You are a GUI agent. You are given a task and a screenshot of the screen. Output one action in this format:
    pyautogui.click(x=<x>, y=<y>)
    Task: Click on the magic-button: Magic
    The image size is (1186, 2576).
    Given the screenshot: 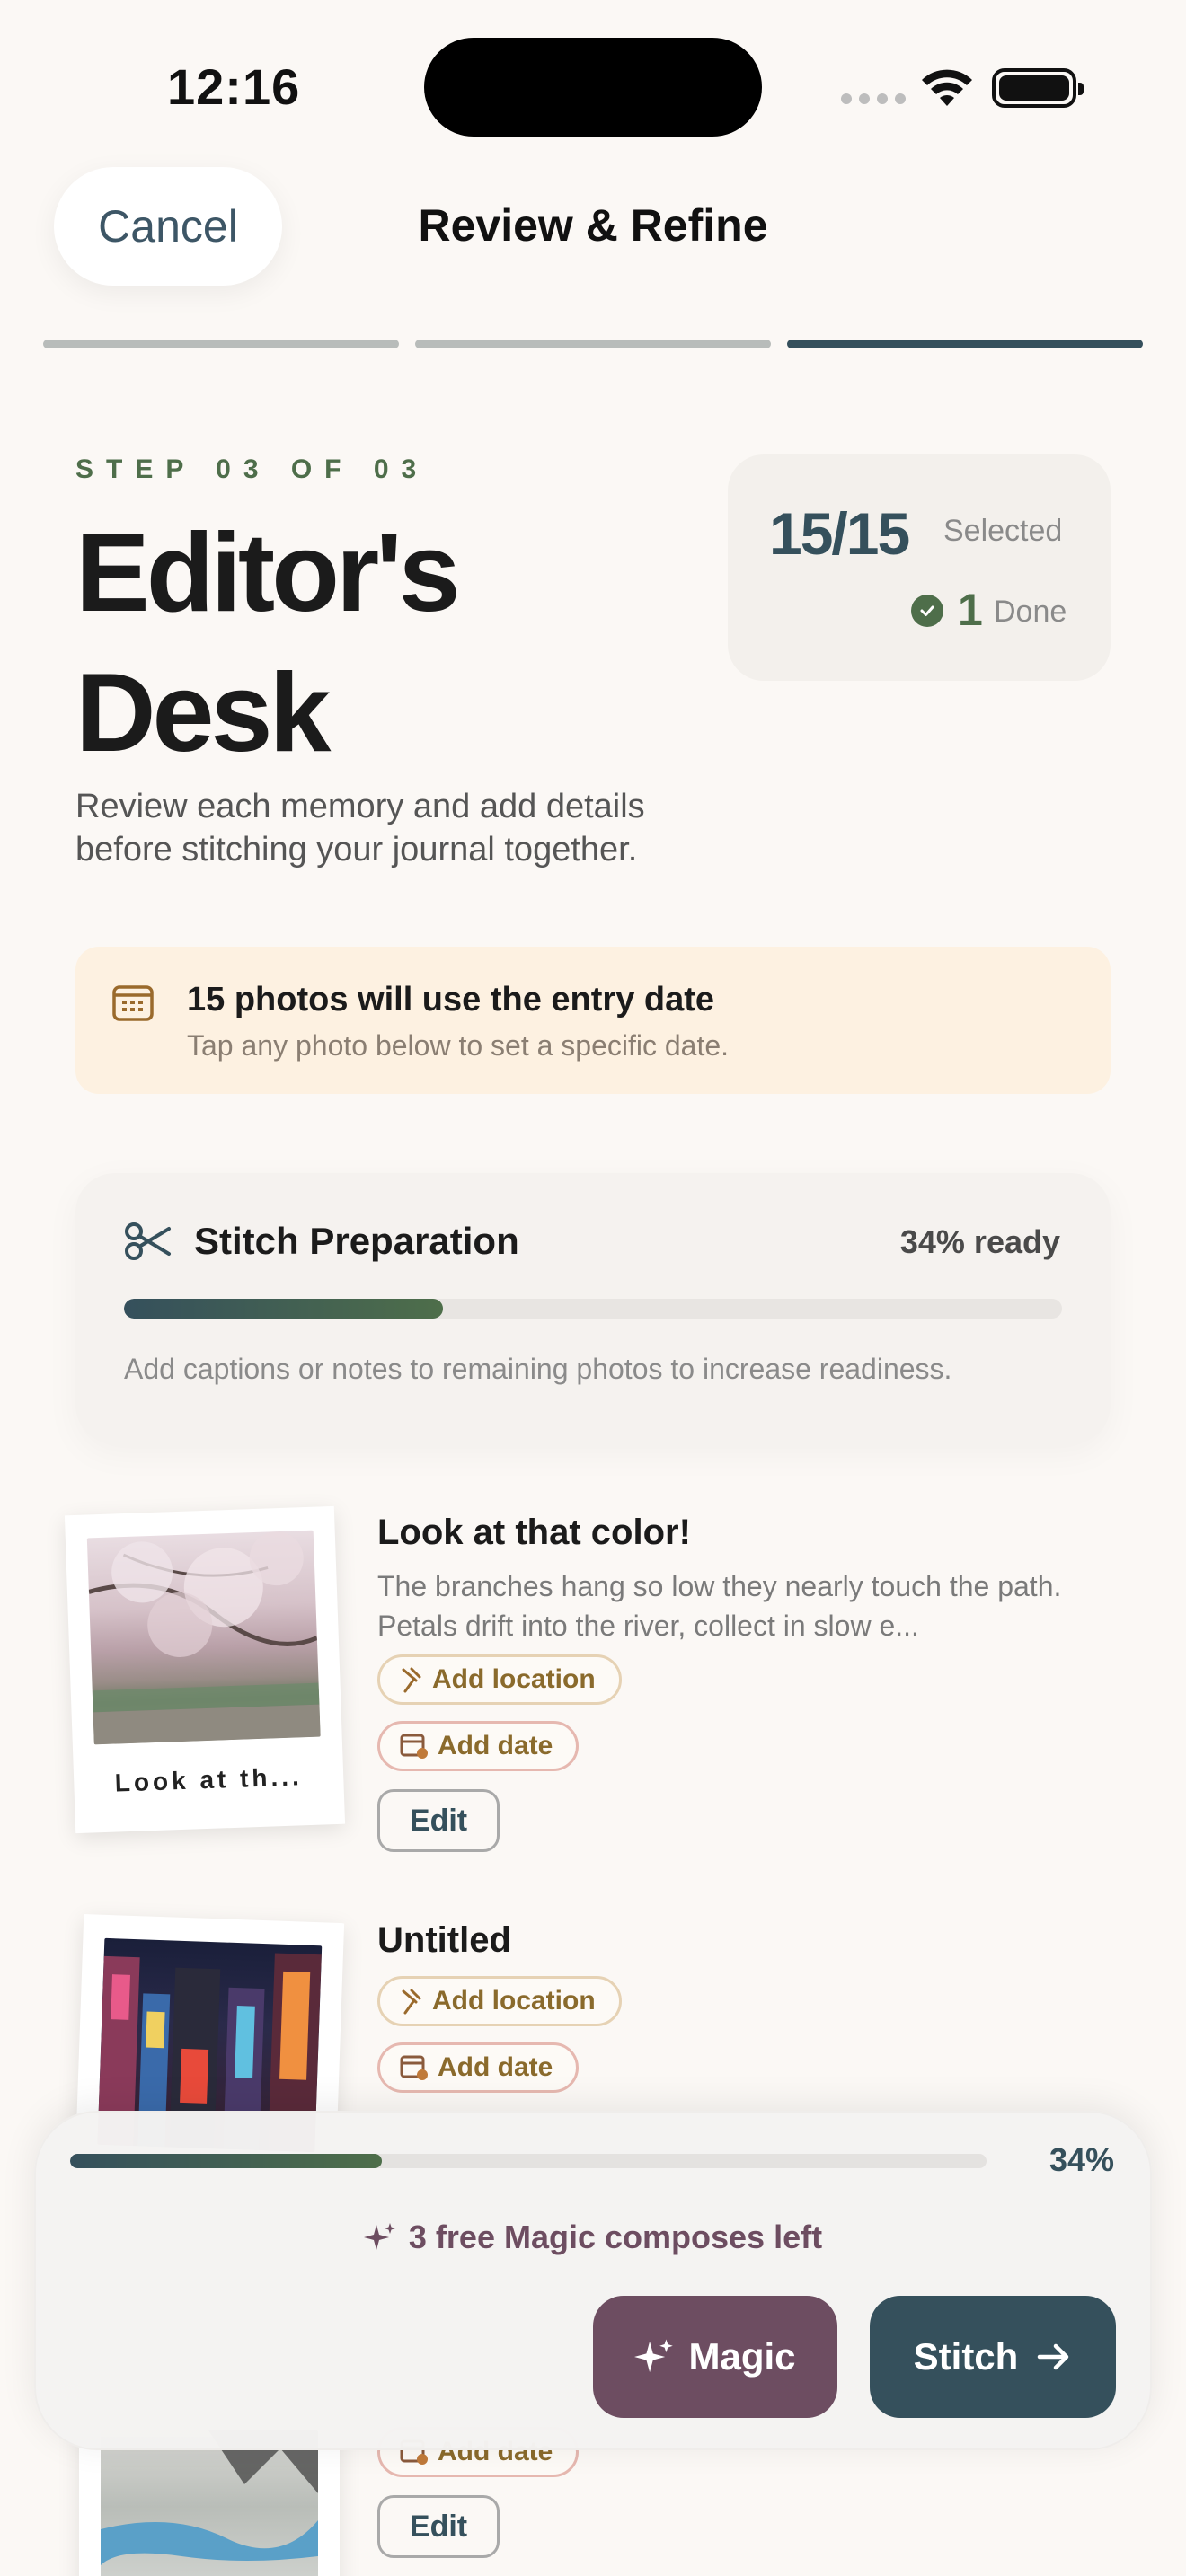 What is the action you would take?
    pyautogui.click(x=715, y=2357)
    